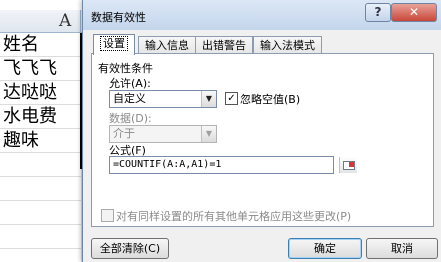 This screenshot has width=441, height=262. Describe the element at coordinates (234, 216) in the screenshot. I see `apply-all-label: 对有同样设置的所有其他单元格应用这些更改(P)` at that location.